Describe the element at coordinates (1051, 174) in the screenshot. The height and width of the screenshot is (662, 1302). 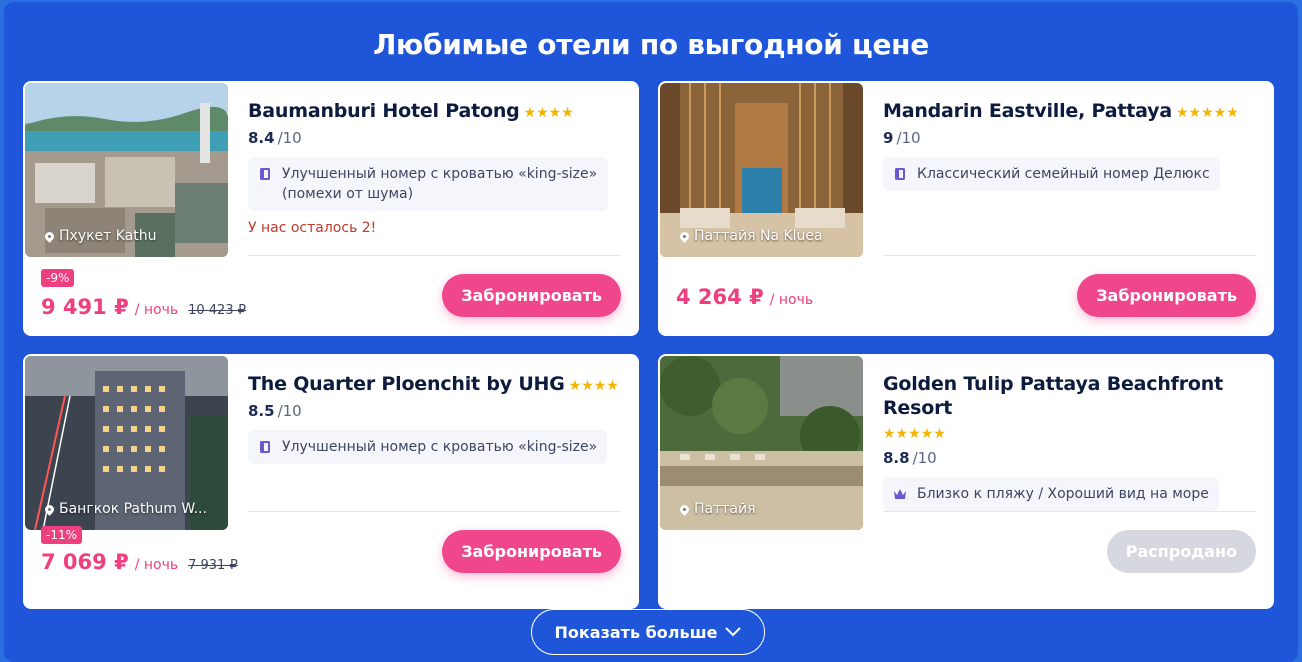
I see `room-feature: Классический семейный номер Делюкс` at that location.